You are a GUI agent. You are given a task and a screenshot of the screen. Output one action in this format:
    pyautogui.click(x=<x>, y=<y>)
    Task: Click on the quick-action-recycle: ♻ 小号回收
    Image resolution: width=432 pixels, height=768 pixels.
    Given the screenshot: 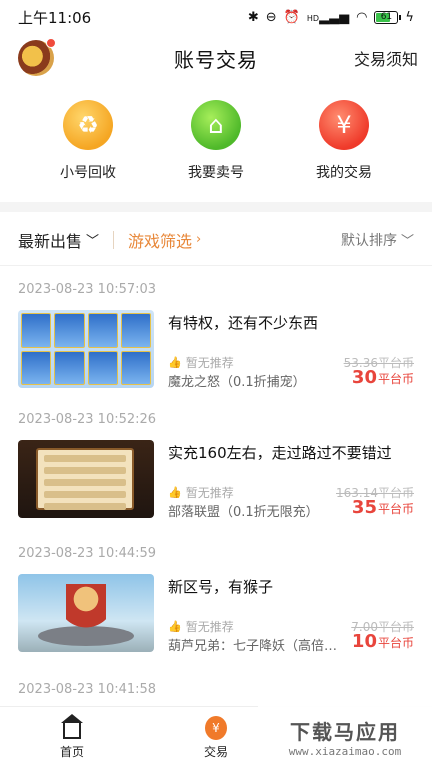 What is the action you would take?
    pyautogui.click(x=88, y=147)
    